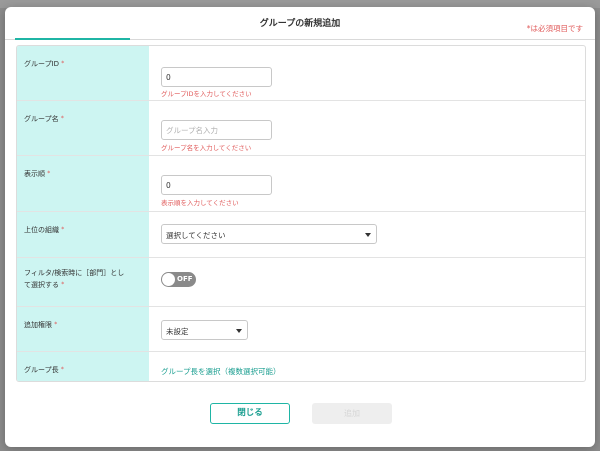  I want to click on select-group-leader-link: グループ長を選択（複数選択可能）, so click(221, 371).